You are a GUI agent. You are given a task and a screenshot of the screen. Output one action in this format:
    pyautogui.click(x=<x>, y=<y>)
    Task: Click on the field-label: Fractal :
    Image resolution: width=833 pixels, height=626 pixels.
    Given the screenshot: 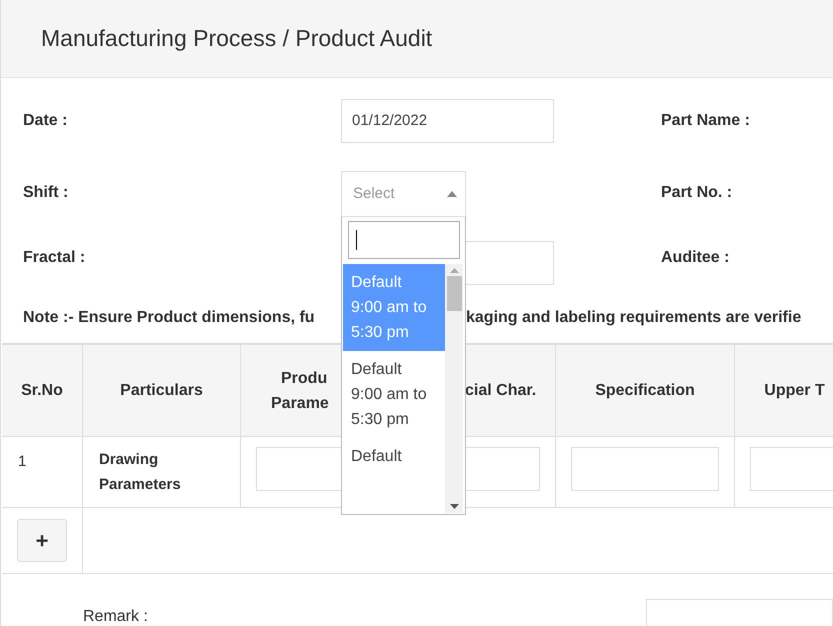 What is the action you would take?
    pyautogui.click(x=54, y=258)
    